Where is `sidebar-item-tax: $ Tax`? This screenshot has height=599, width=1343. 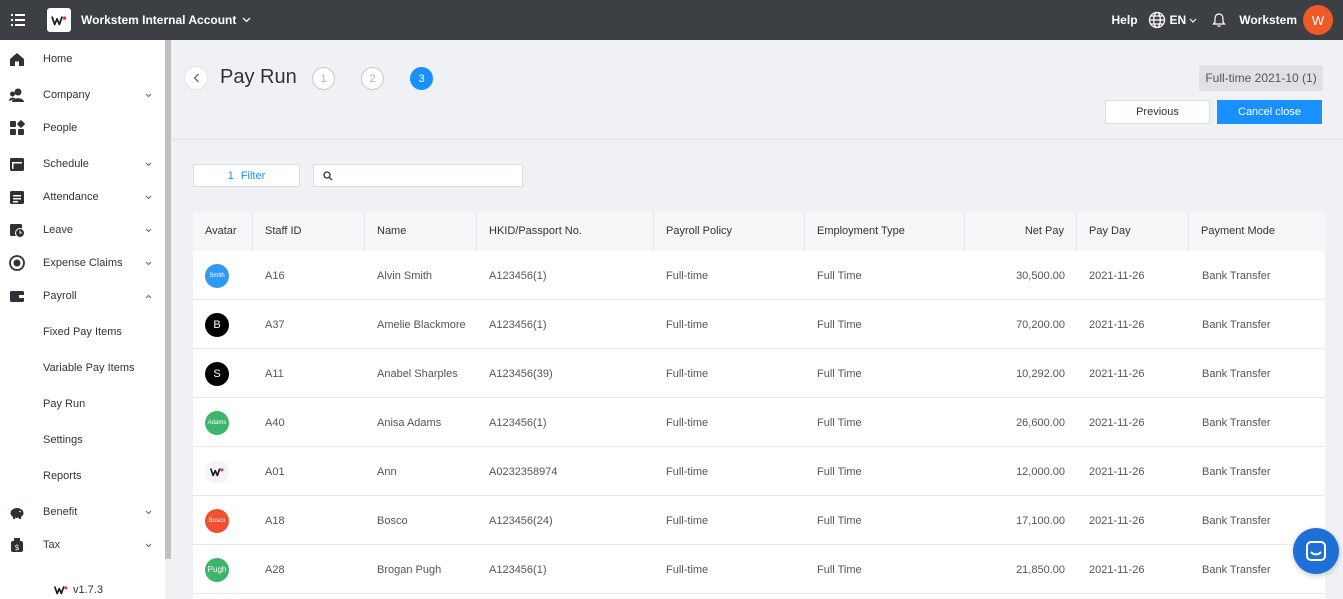
sidebar-item-tax: $ Tax is located at coordinates (82, 545).